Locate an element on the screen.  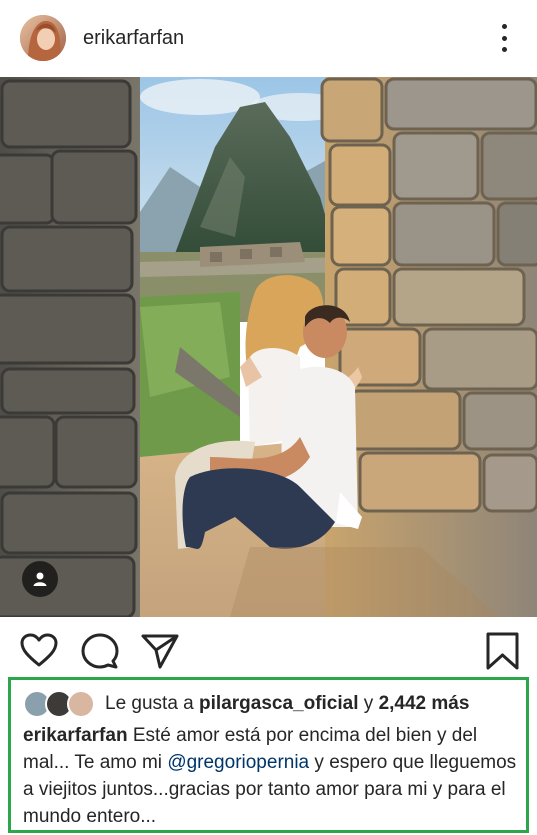
more-vertical-icon is located at coordinates (504, 38).